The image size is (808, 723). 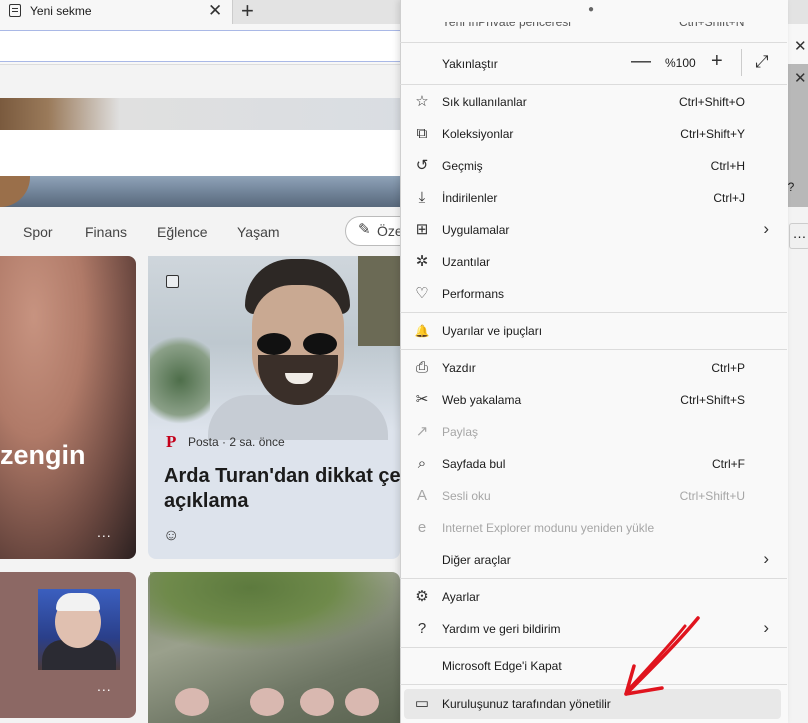 What do you see at coordinates (593, 166) in the screenshot?
I see `menu-item-history: ↺ Geçmiş Ctrl+H` at bounding box center [593, 166].